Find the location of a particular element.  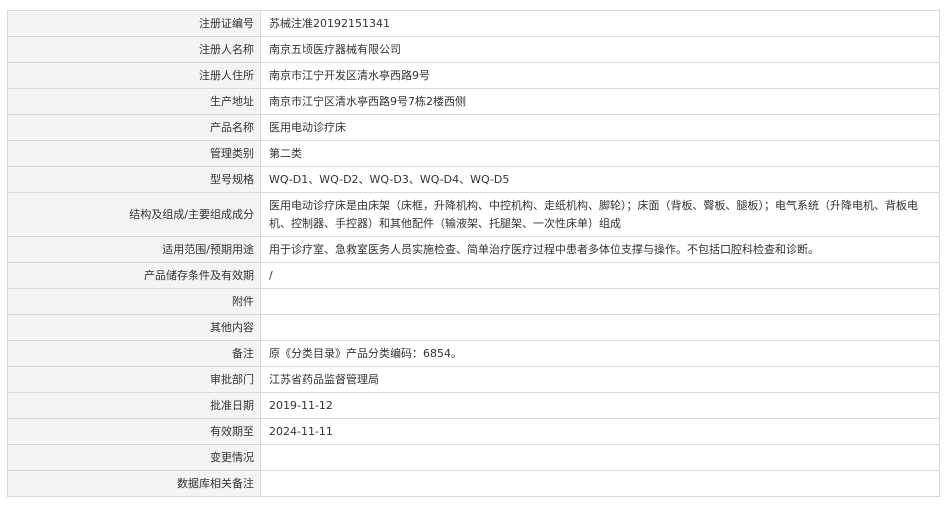

table-row-remark: 备注 原《分类目录》产品分类编码：6854。 is located at coordinates (473, 353).